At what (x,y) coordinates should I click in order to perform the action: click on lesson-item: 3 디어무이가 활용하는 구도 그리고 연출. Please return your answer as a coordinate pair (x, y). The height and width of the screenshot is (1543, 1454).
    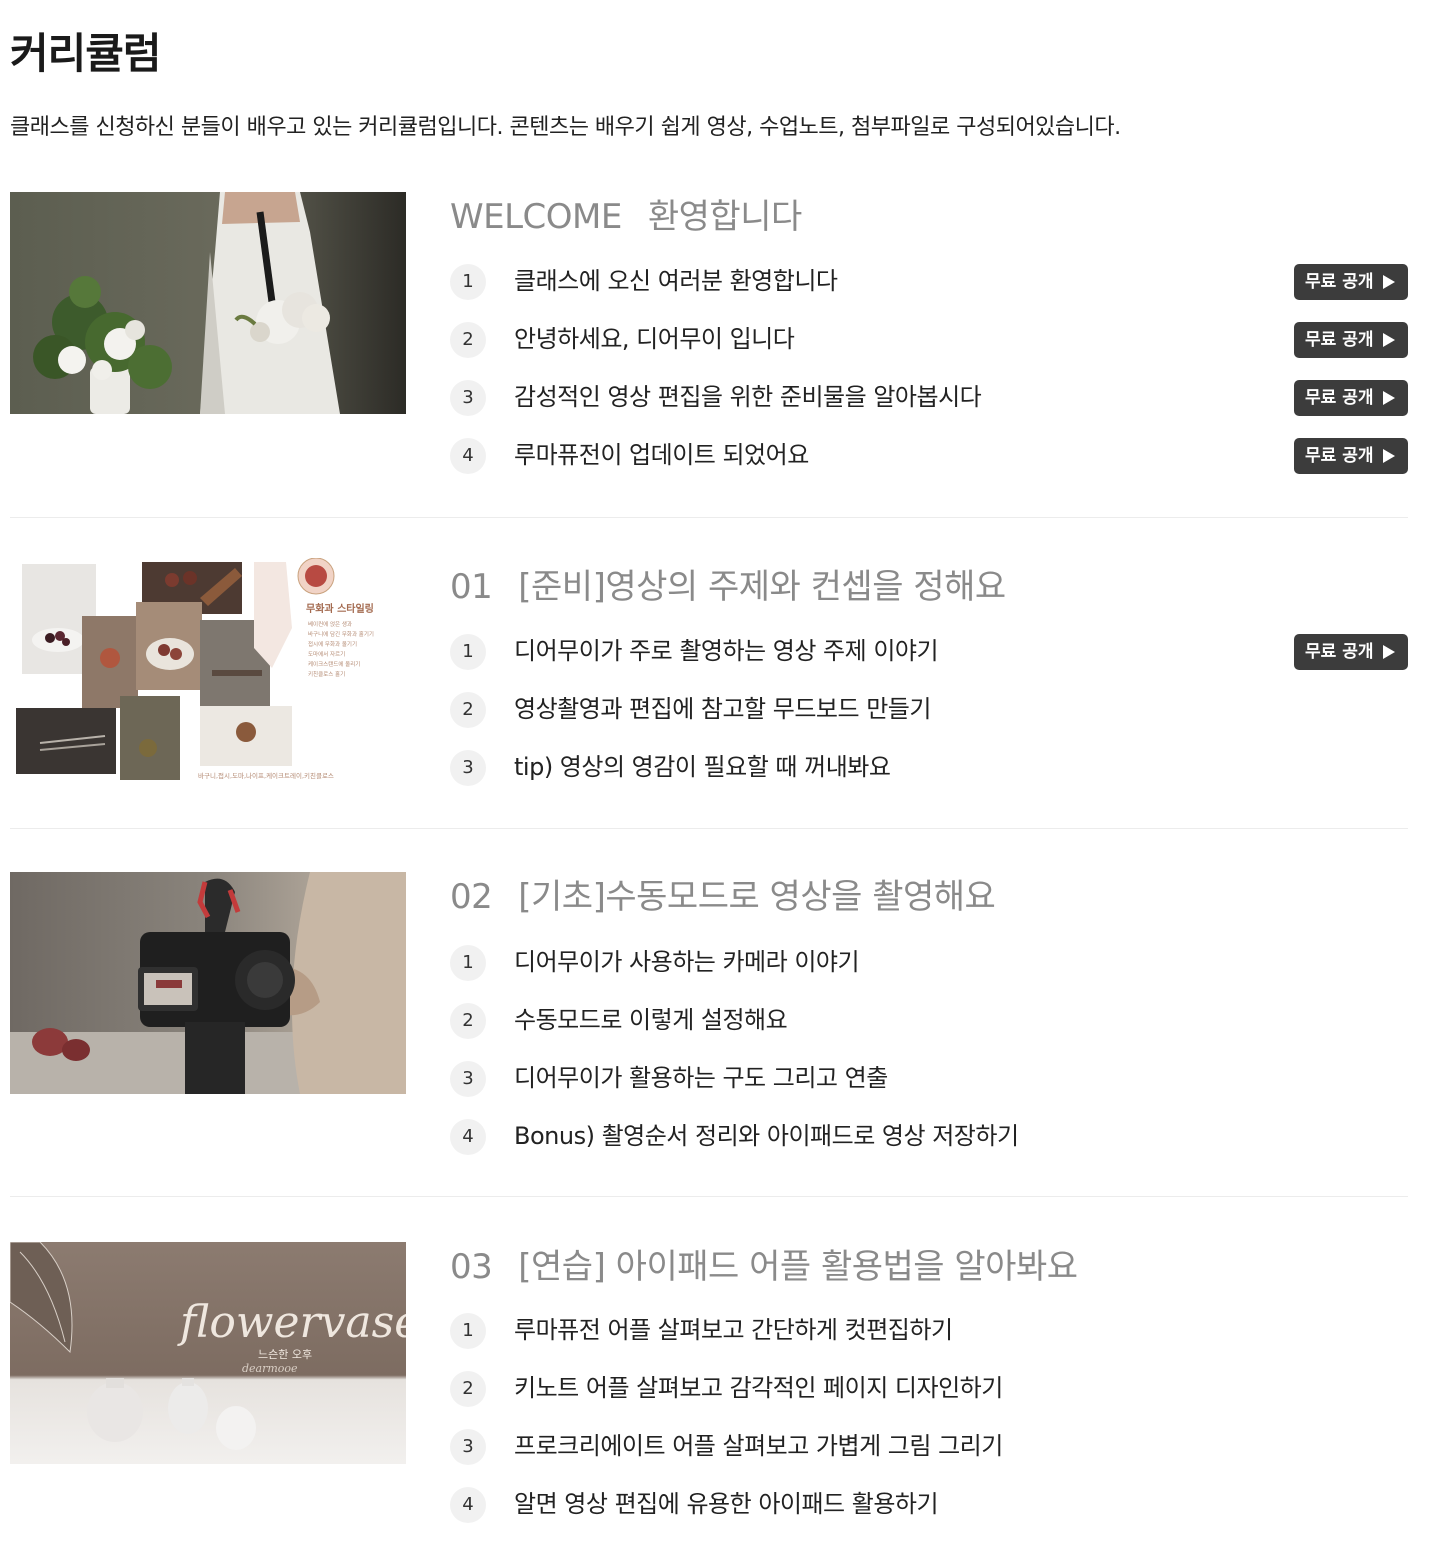
    Looking at the image, I should click on (929, 1088).